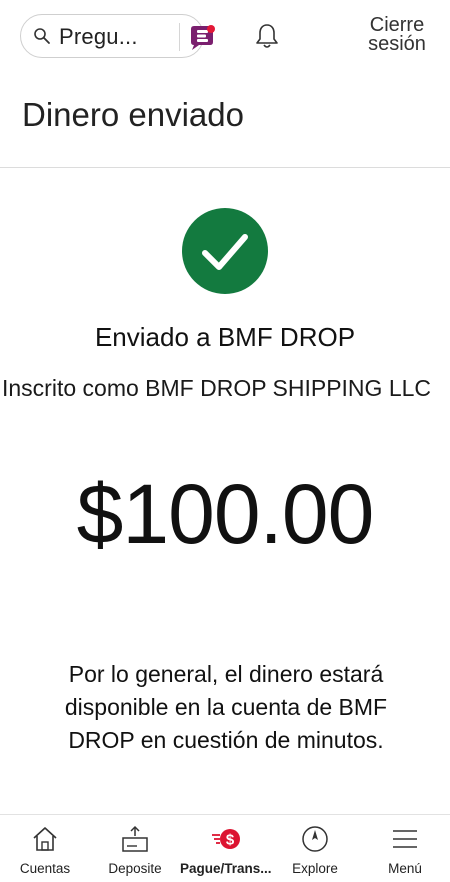 Image resolution: width=450 pixels, height=882 pixels. I want to click on sent-to-recipient: Enviado a BMF DROP, so click(225, 337).